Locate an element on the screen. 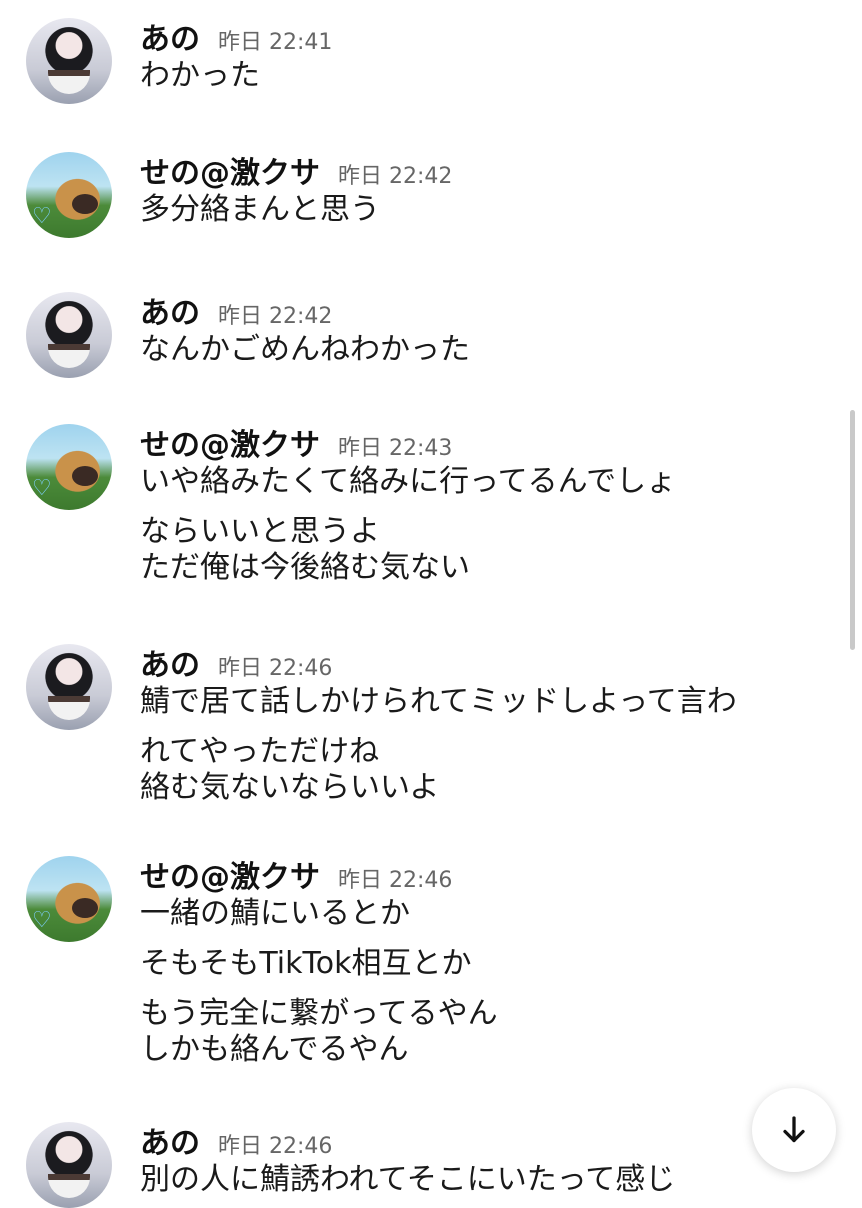 The width and height of the screenshot is (862, 1208). message-author: あの 昨日 22:42 is located at coordinates (236, 310).